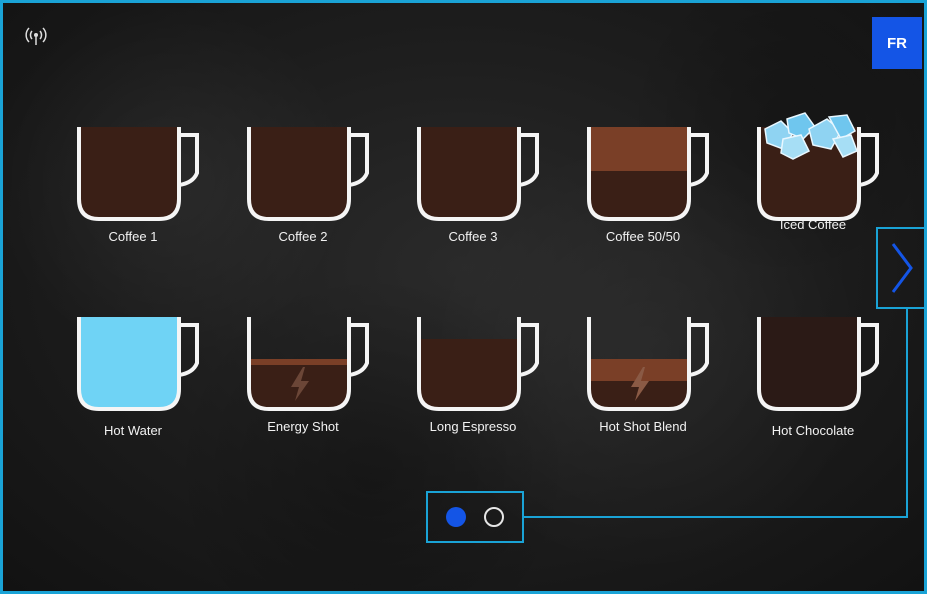 This screenshot has width=927, height=594. I want to click on drink-label: Coffee 3, so click(473, 236).